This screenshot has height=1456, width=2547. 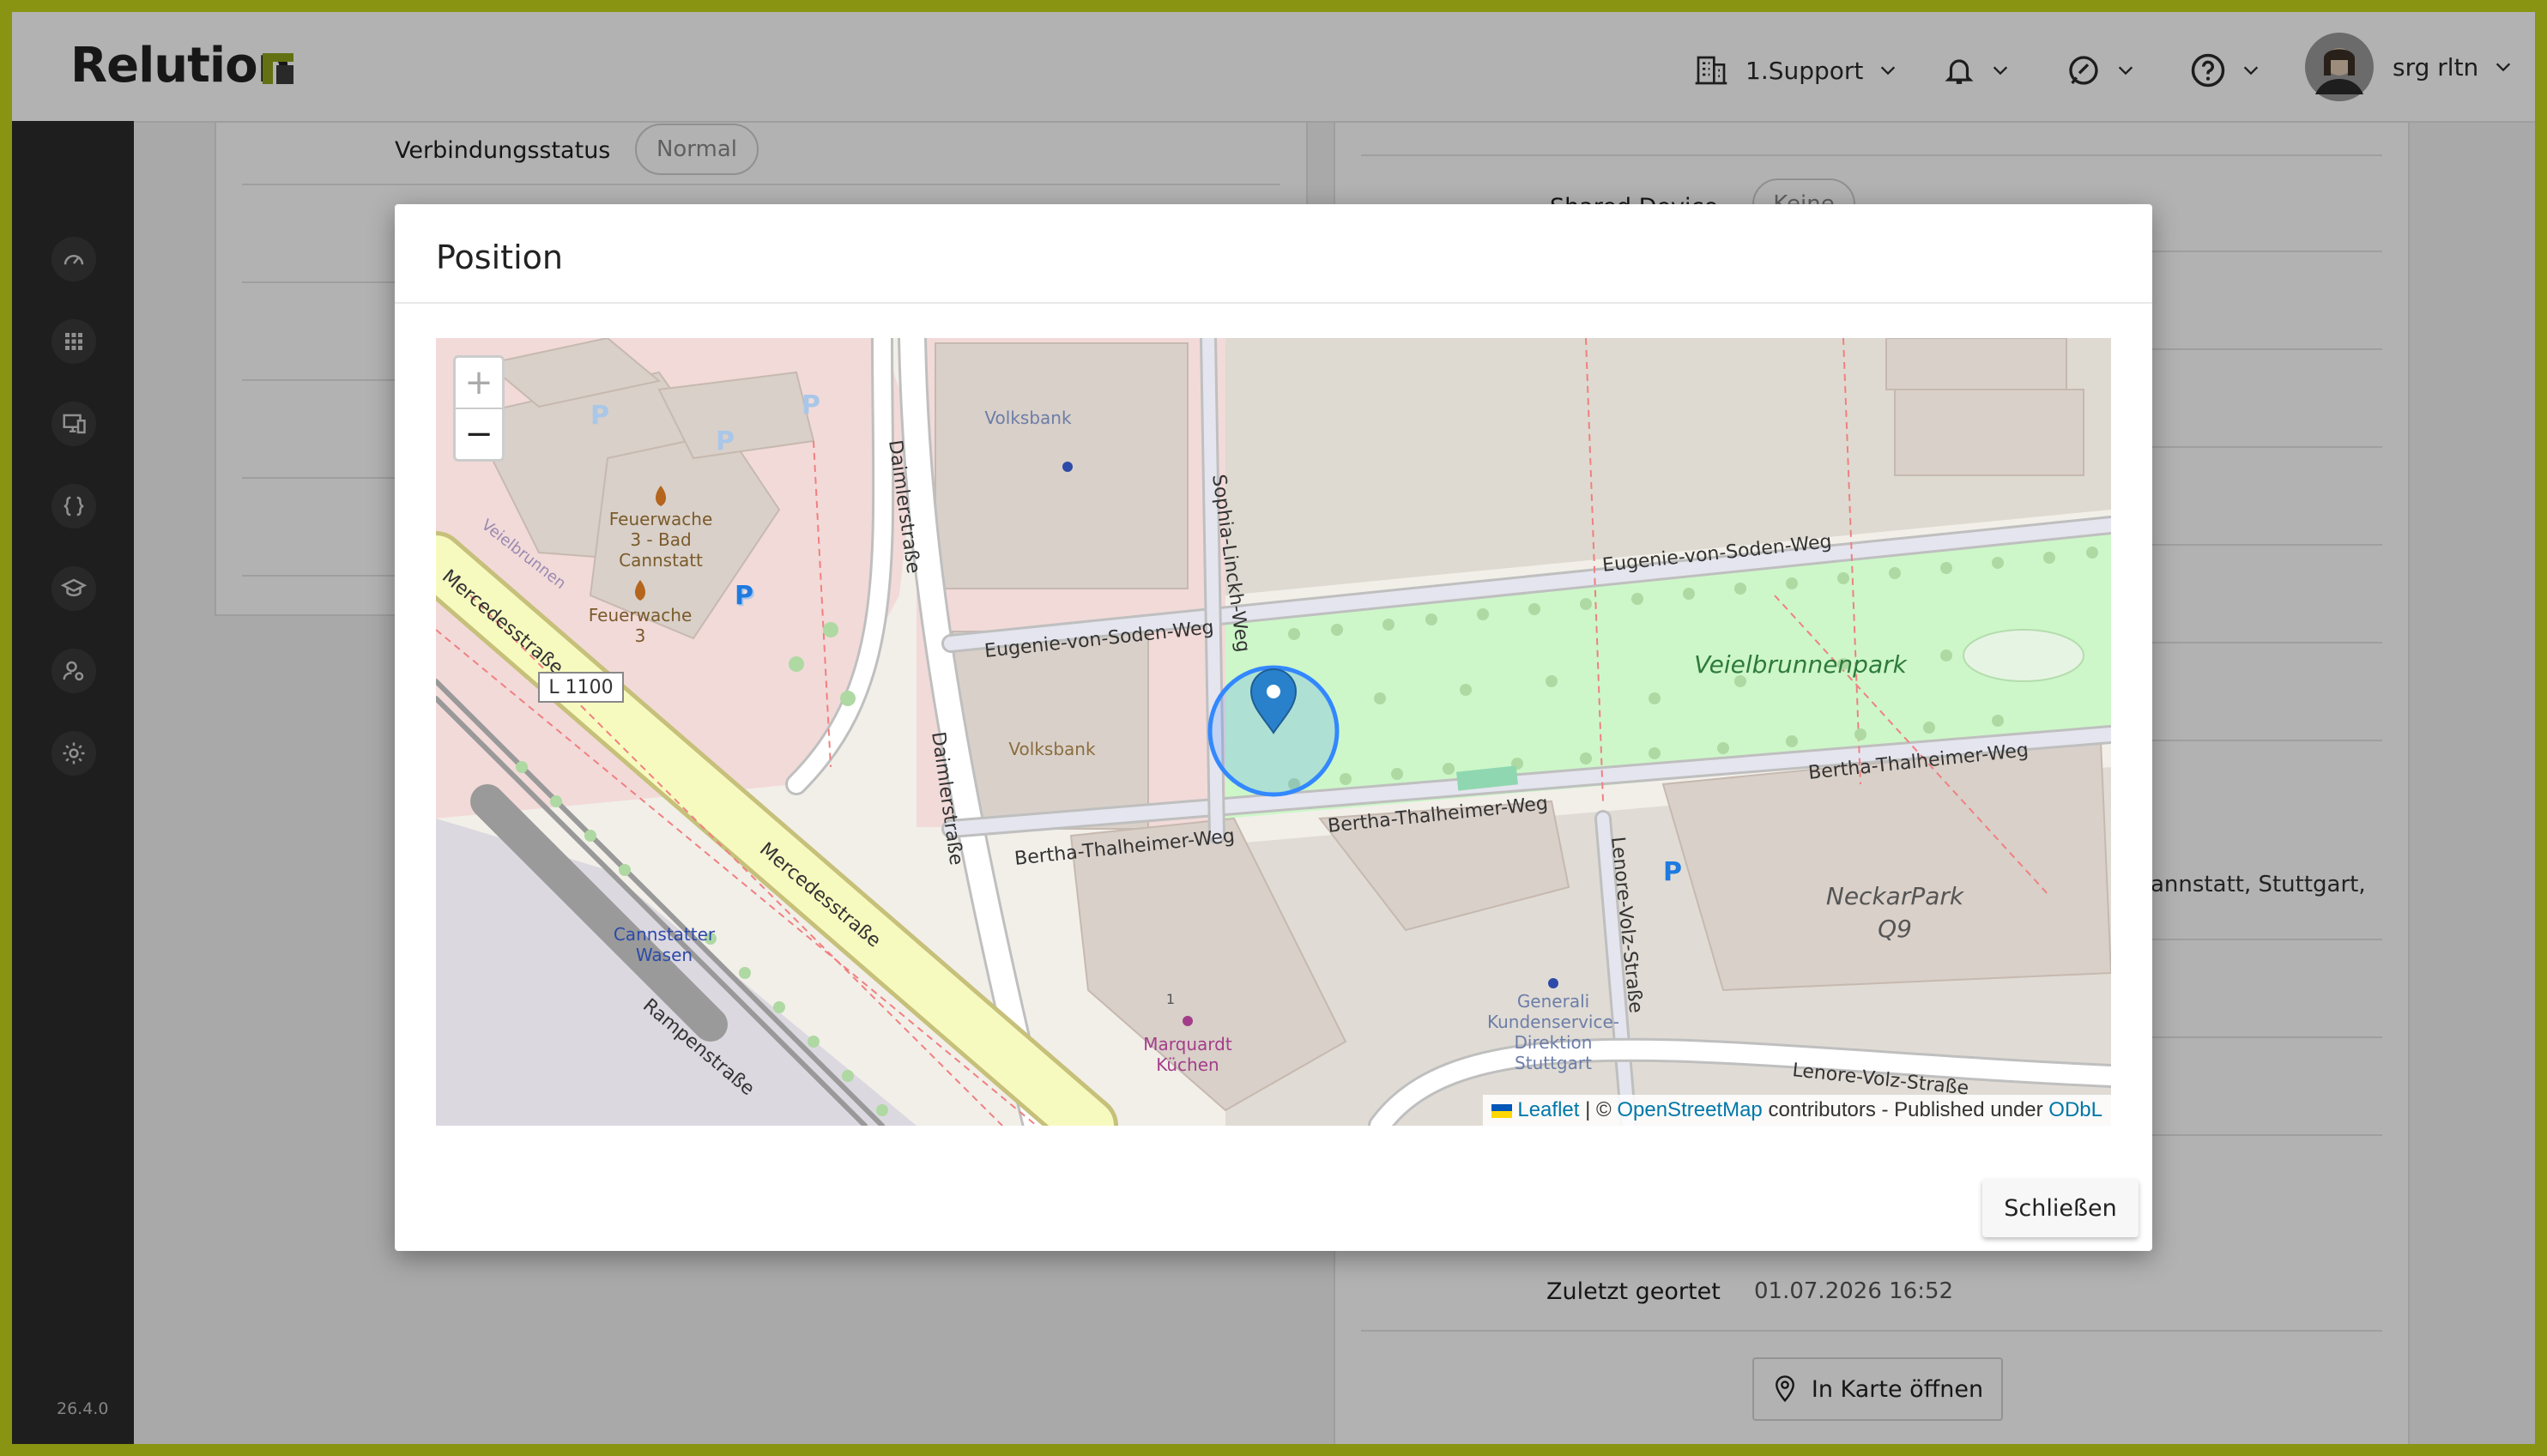 What do you see at coordinates (479, 434) in the screenshot?
I see `zoom-out-button: −` at bounding box center [479, 434].